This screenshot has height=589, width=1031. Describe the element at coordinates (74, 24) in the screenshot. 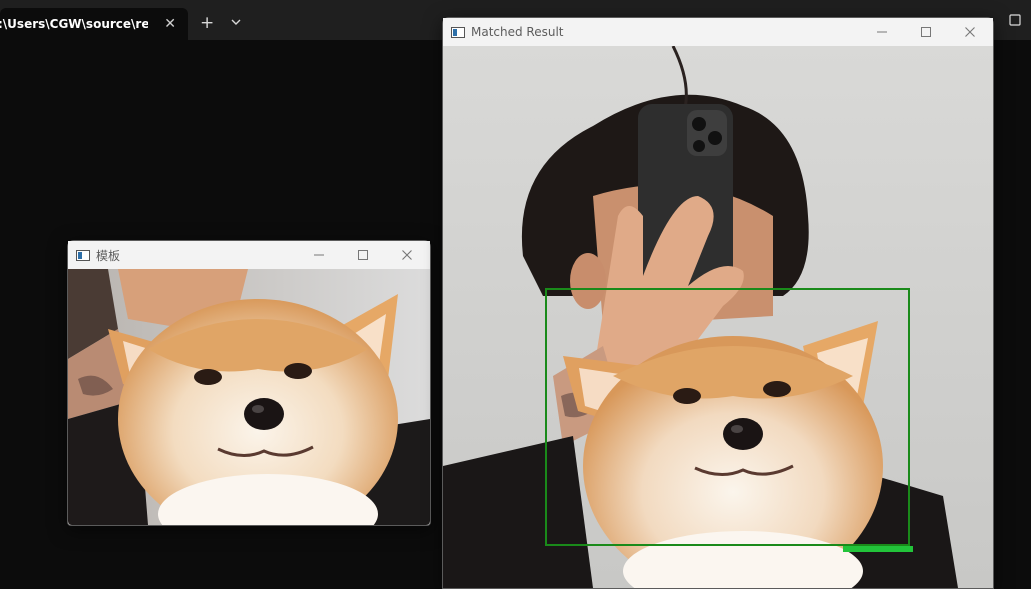

I see `terminal-tab-title: :\Users\CGW\source\repos\` at that location.